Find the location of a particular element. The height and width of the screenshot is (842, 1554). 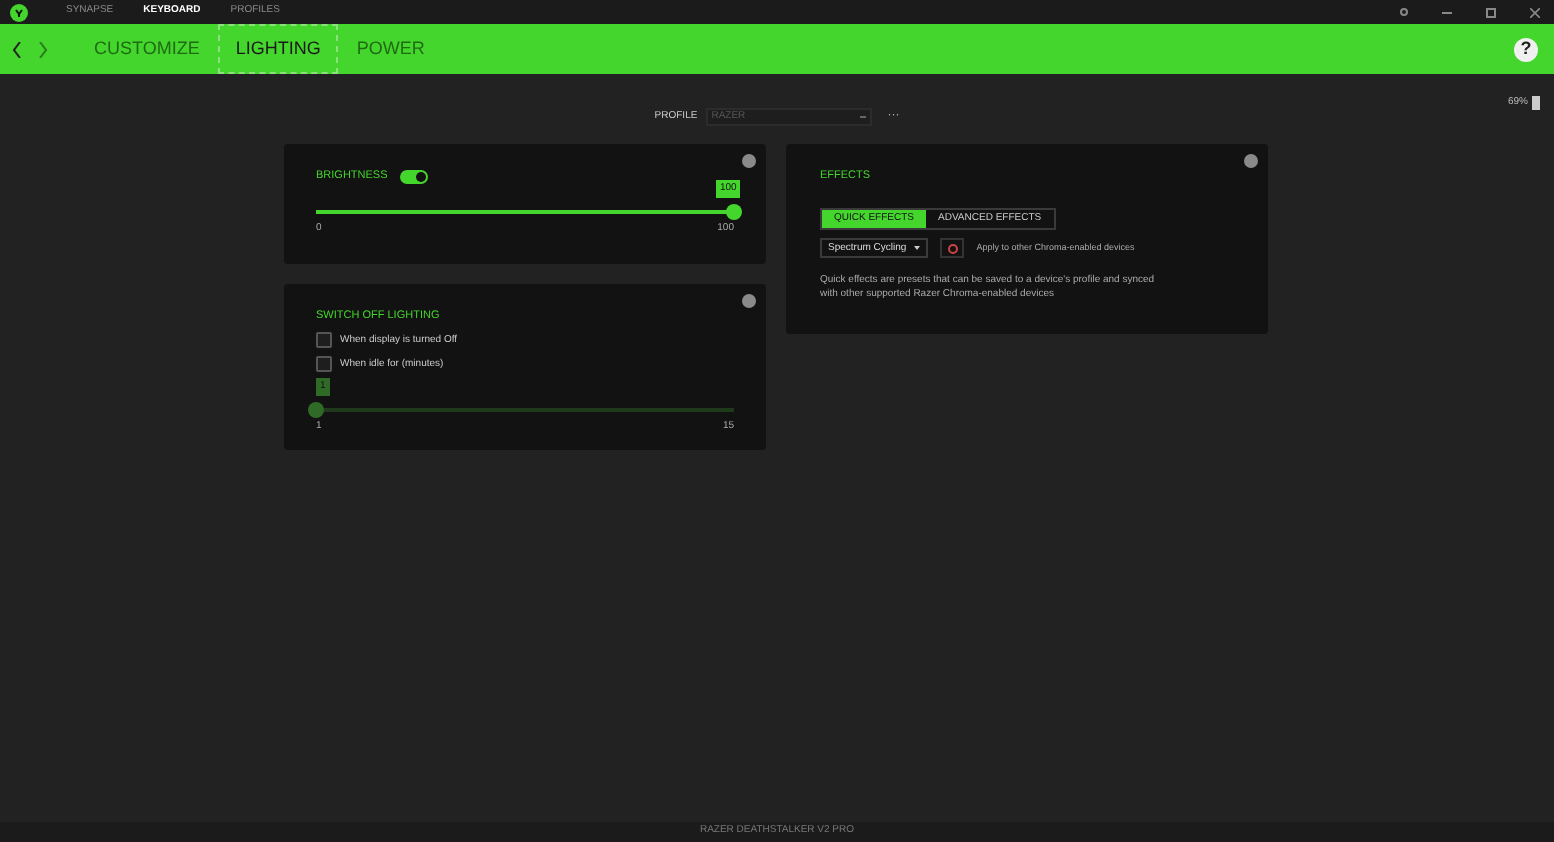

close-icon is located at coordinates (1535, 12).